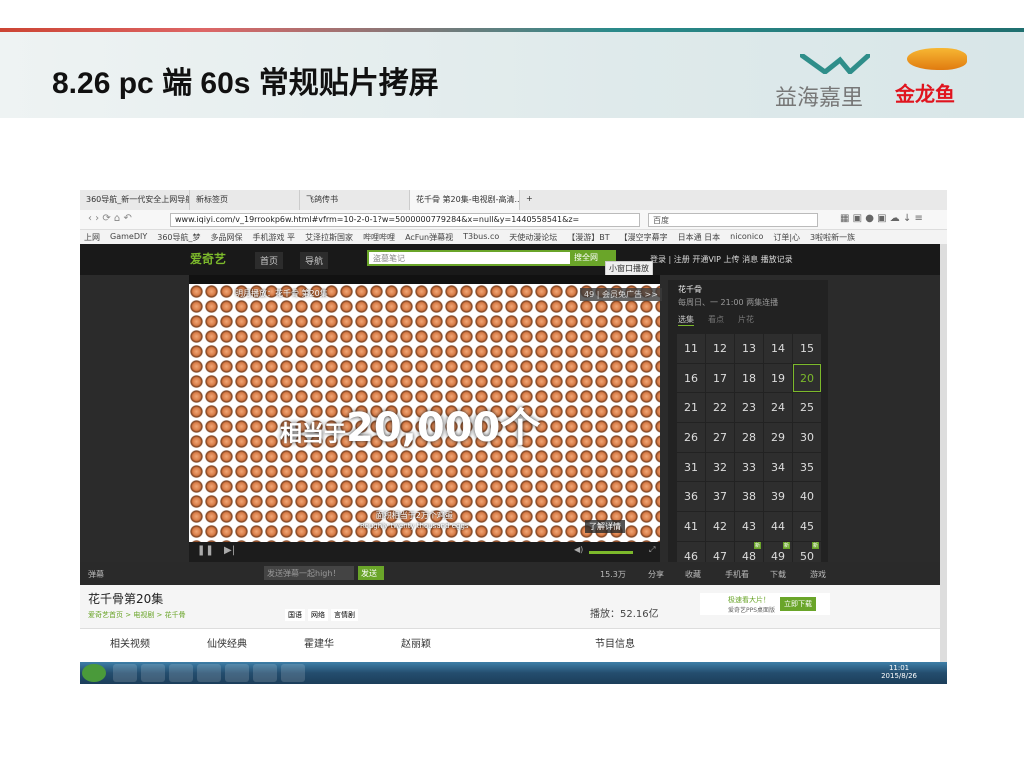 This screenshot has width=1024, height=768. I want to click on episode-button: 38, so click(749, 497).